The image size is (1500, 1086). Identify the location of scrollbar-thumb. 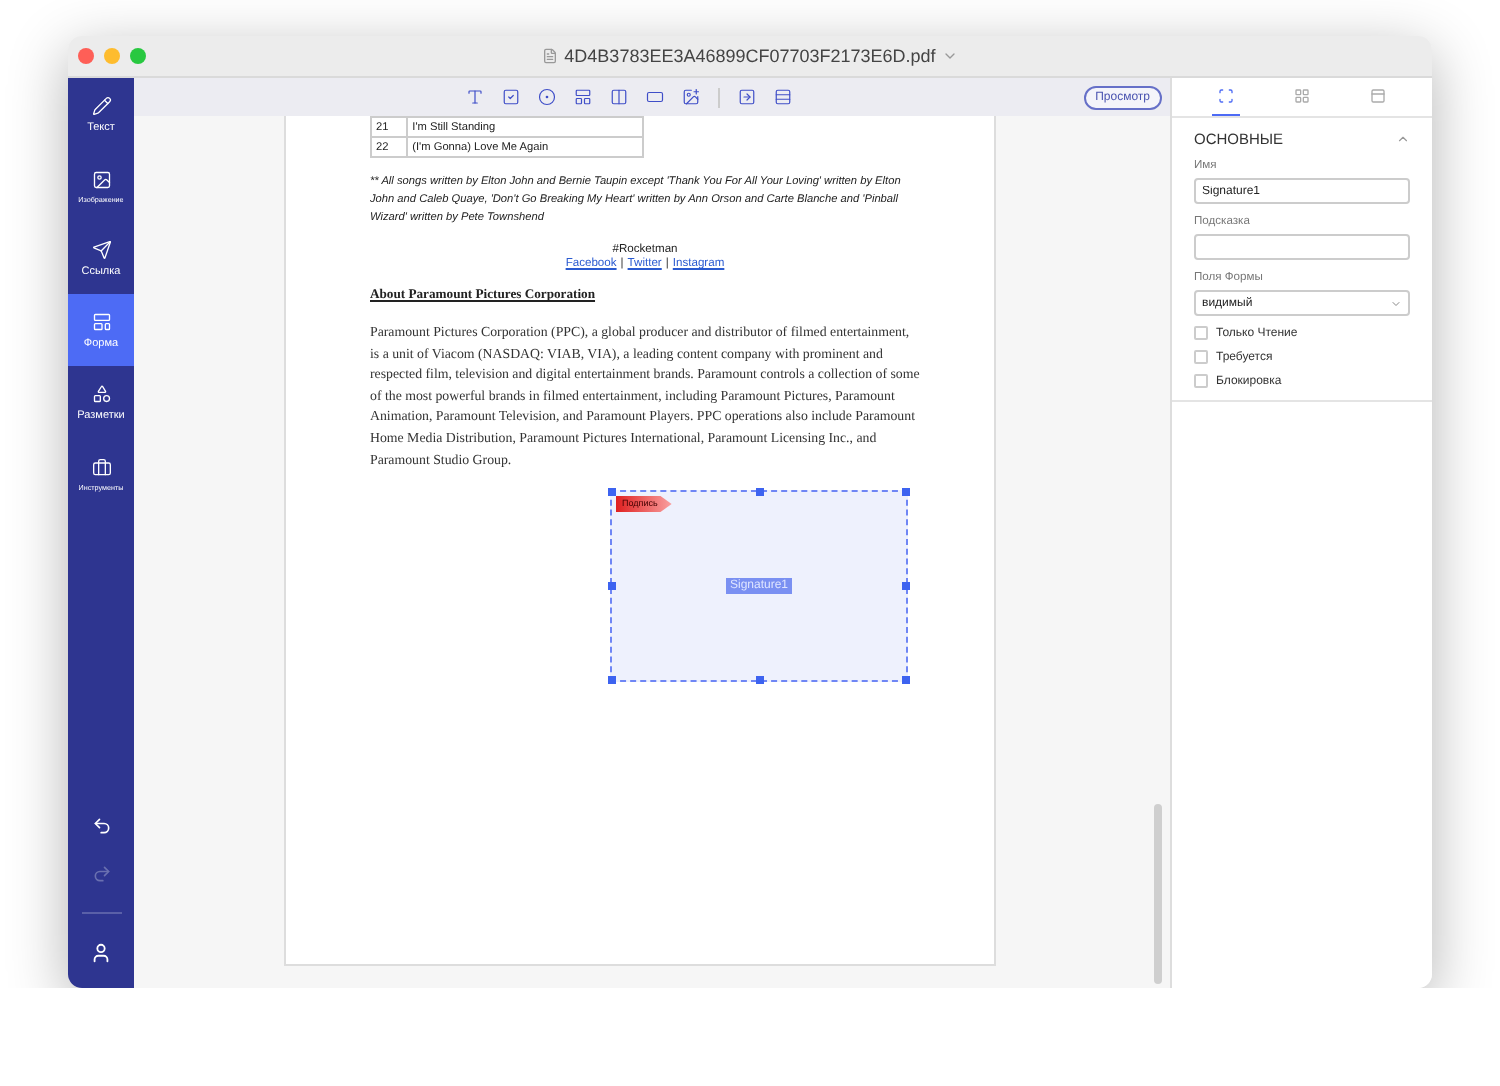
(1158, 894).